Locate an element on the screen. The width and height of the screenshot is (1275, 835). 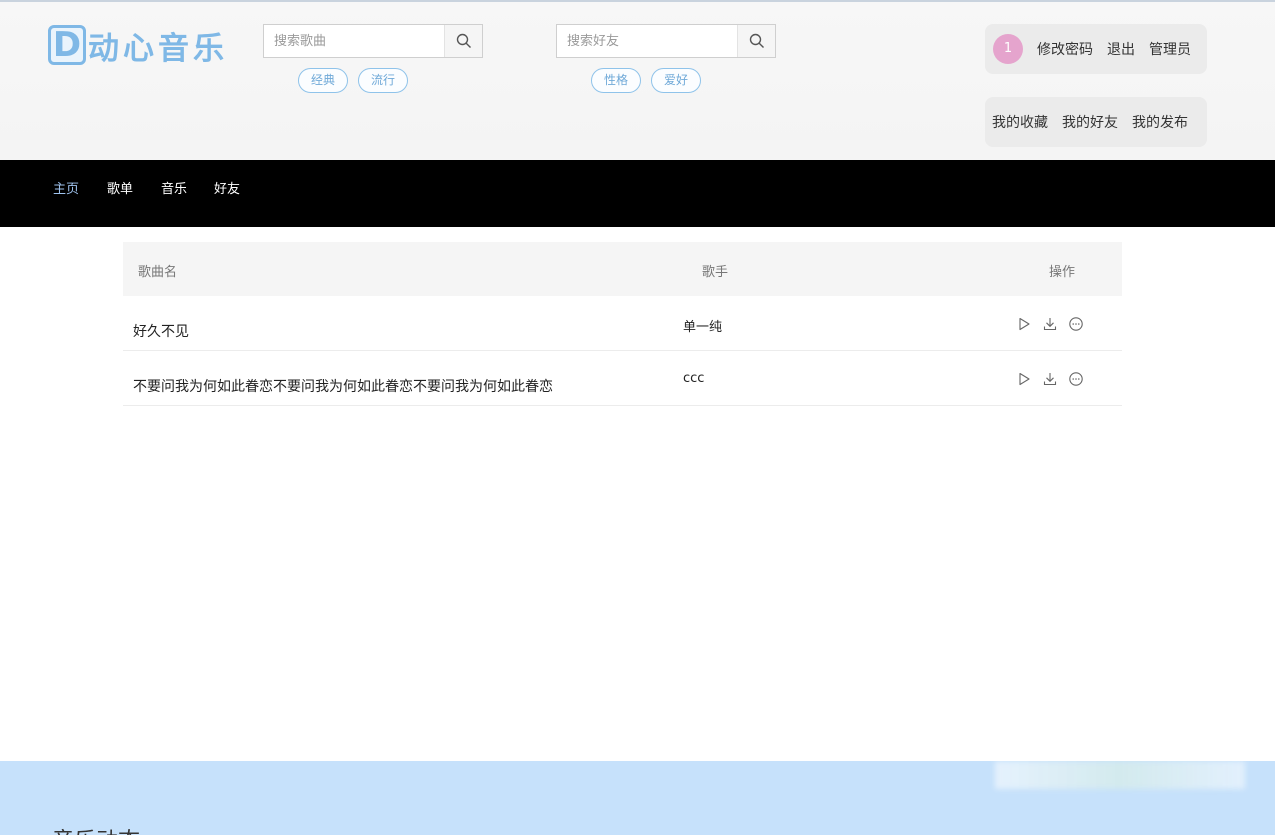
logo-letter: D is located at coordinates (67, 45).